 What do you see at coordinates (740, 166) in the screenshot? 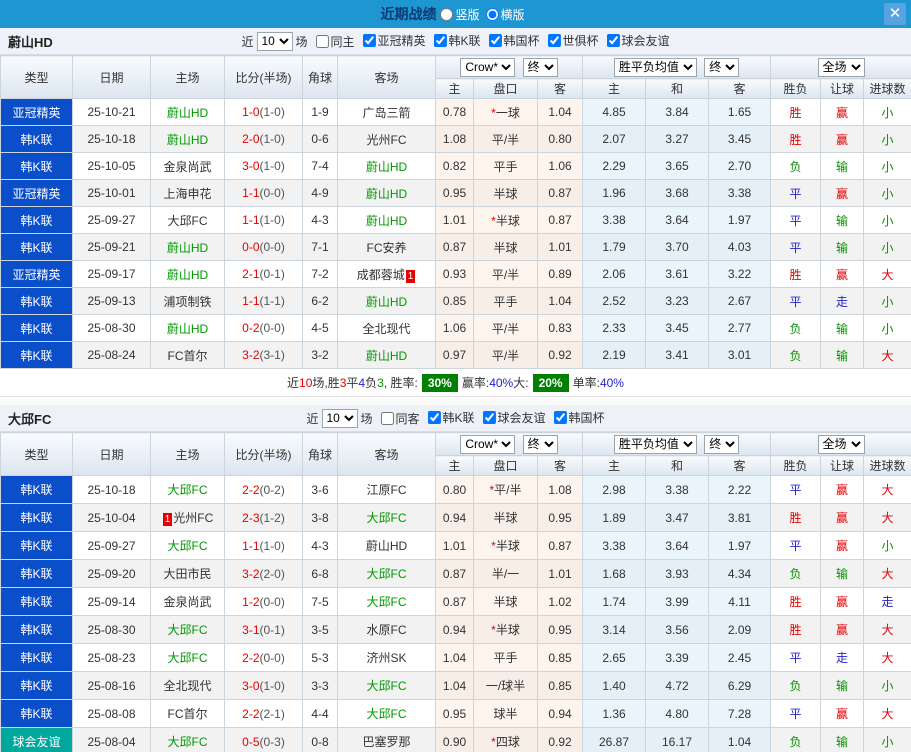
I see `avg-away: 2.70` at bounding box center [740, 166].